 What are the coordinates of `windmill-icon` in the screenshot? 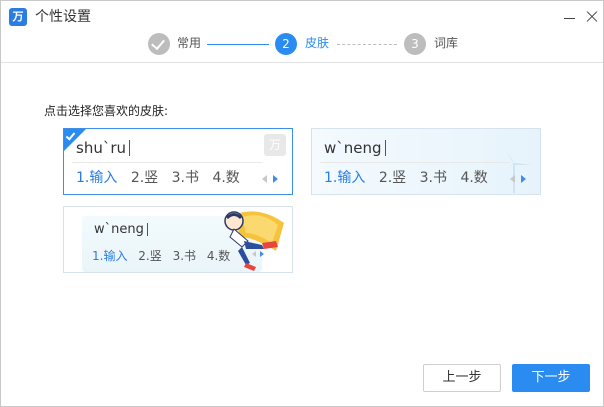 It's located at (517, 170).